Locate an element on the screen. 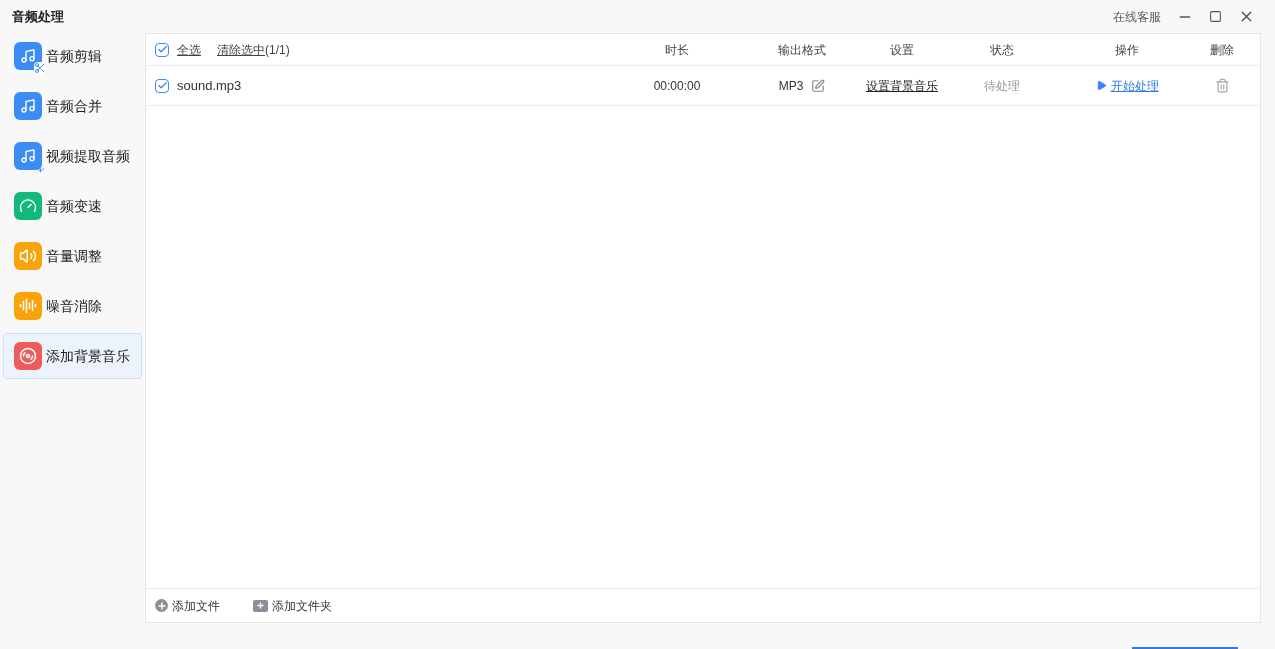  sidebar-item: 噪音消除 is located at coordinates (72, 306).